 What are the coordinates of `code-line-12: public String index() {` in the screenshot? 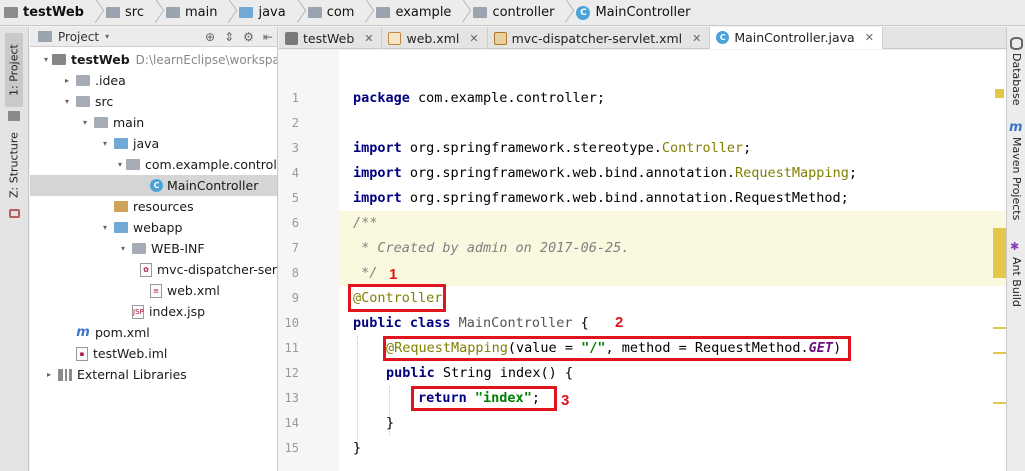 It's located at (479, 373).